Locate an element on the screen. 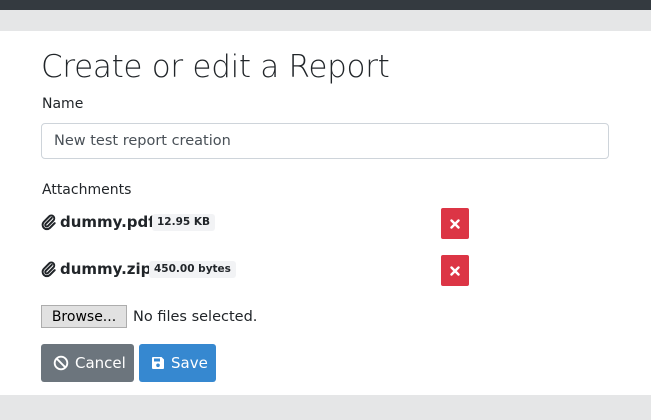 The width and height of the screenshot is (651, 420). attachment-item: dummy.pdf 12.95 KB is located at coordinates (256, 224).